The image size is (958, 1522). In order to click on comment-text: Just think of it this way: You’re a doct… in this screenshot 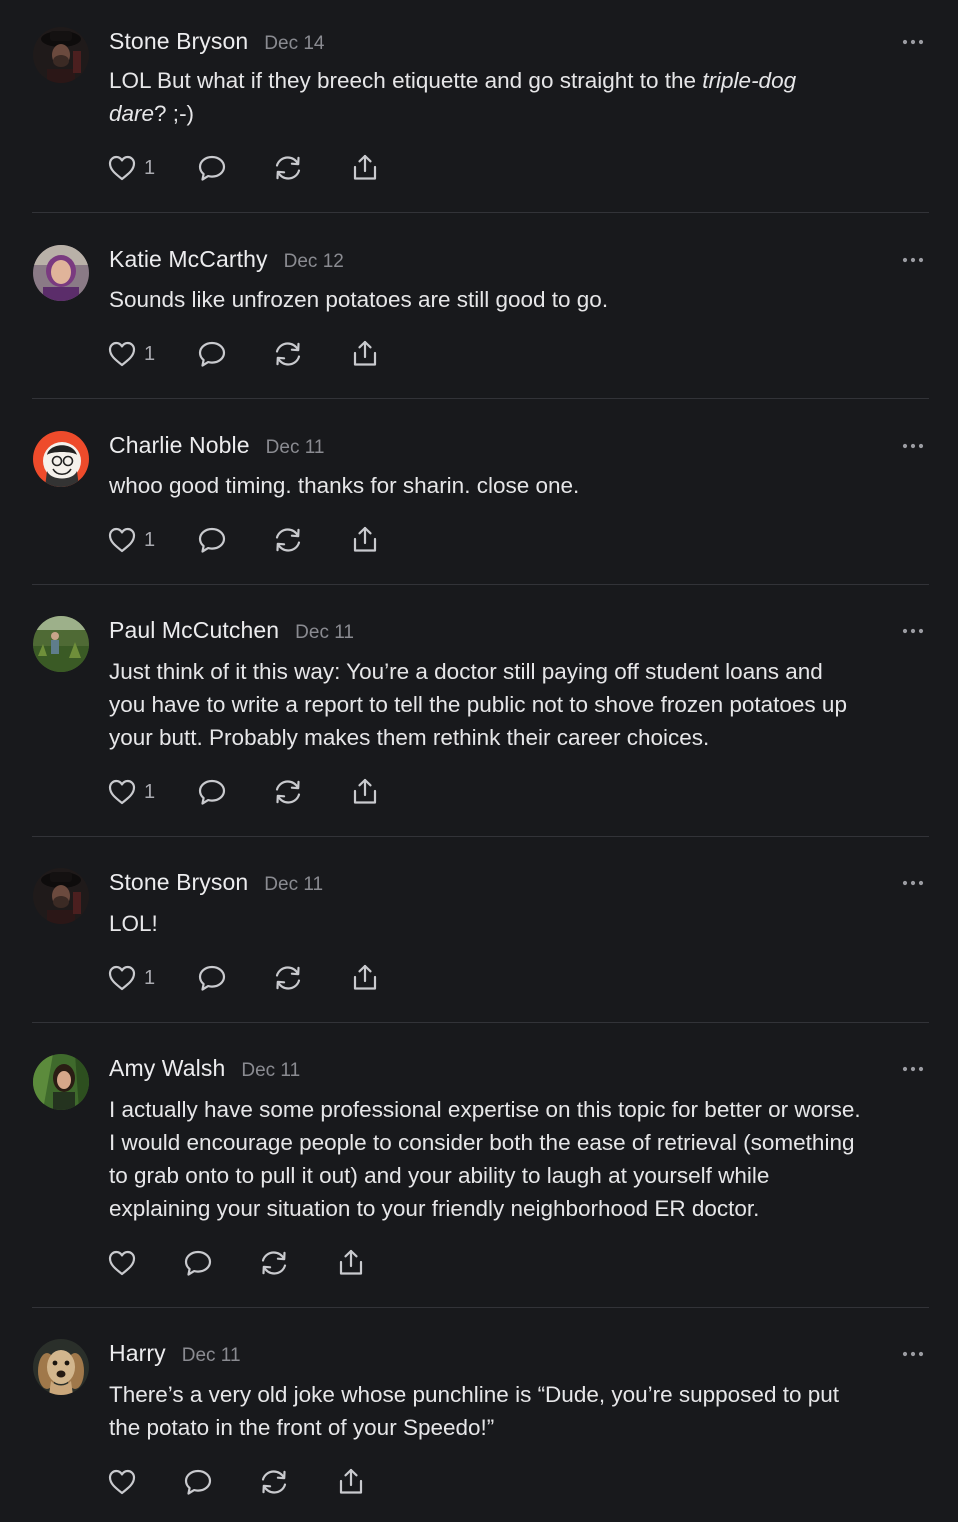, I will do `click(524, 704)`.